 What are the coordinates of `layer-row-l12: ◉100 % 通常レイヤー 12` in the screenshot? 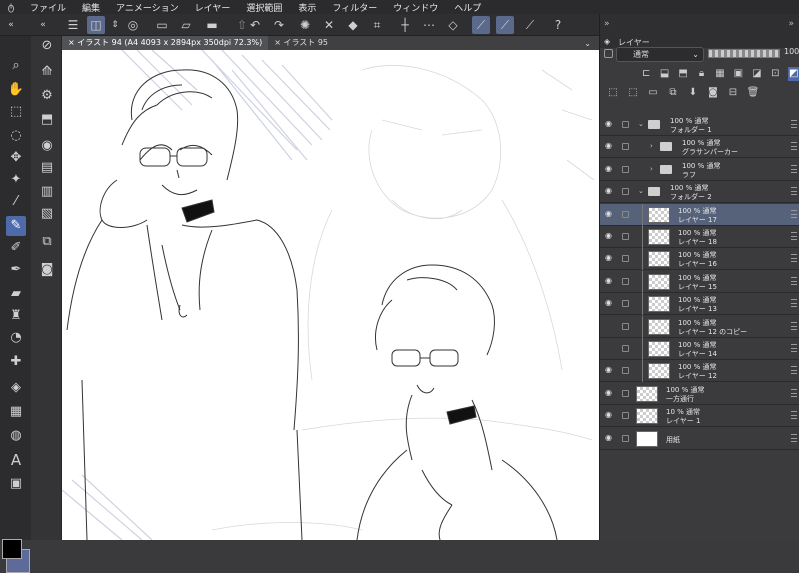 It's located at (699, 371).